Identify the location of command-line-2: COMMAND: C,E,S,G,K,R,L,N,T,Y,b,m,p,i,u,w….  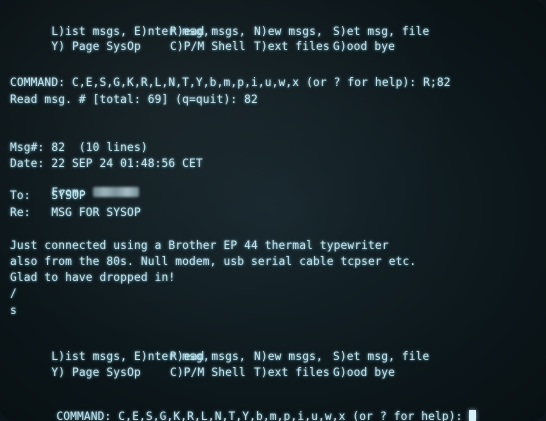
(246, 409).